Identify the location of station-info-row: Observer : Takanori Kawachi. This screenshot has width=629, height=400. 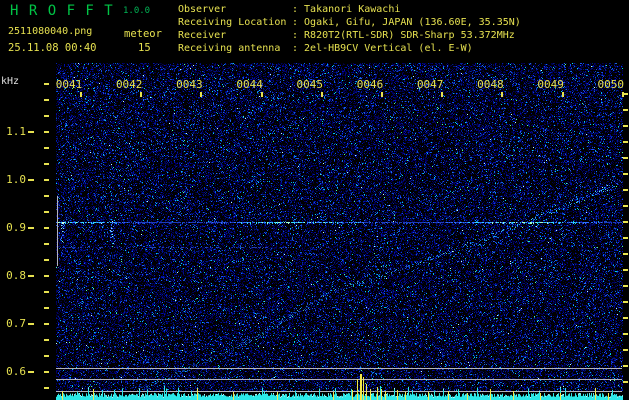
(349, 9).